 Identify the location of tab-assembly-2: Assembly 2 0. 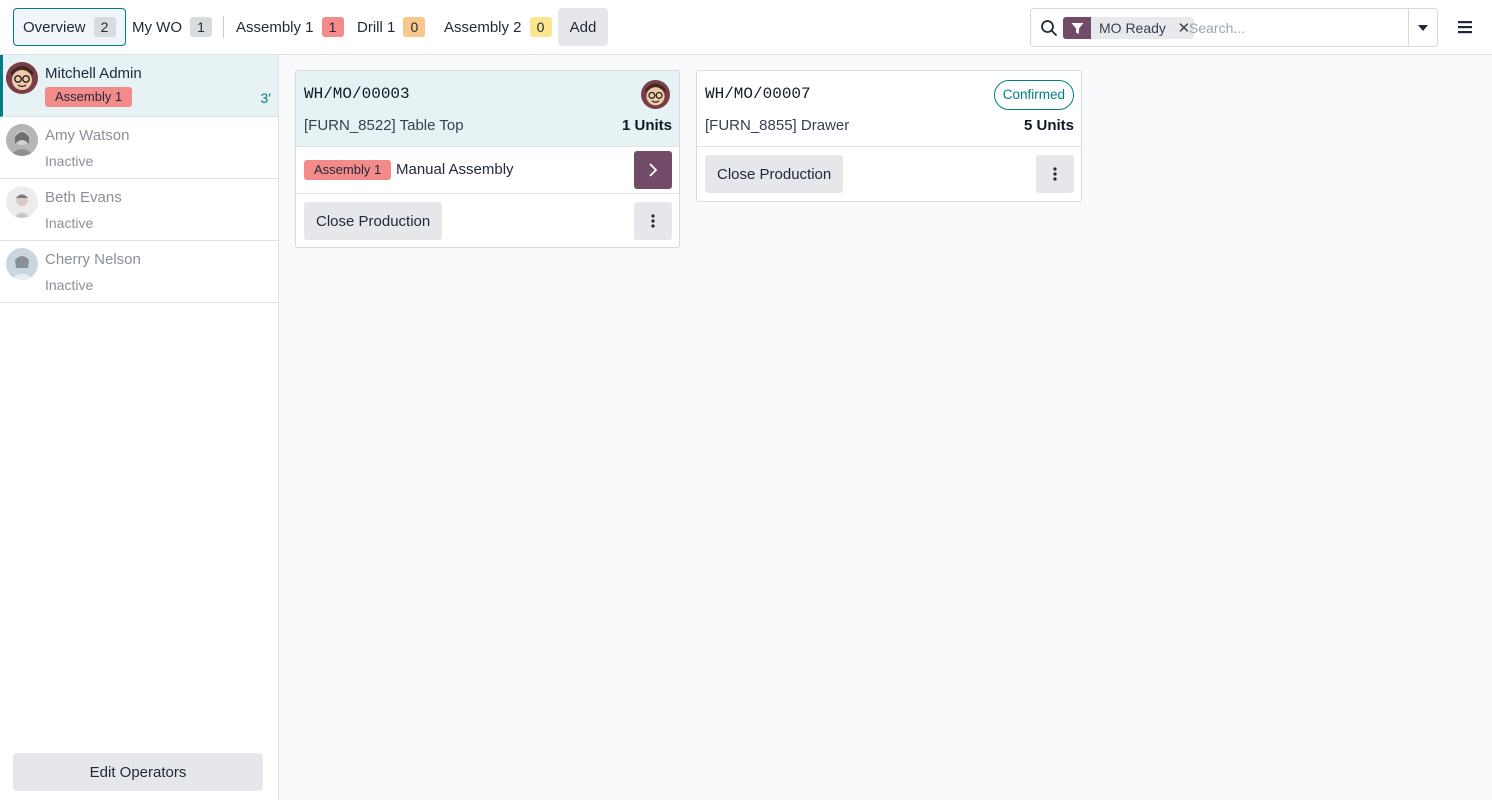
(498, 27).